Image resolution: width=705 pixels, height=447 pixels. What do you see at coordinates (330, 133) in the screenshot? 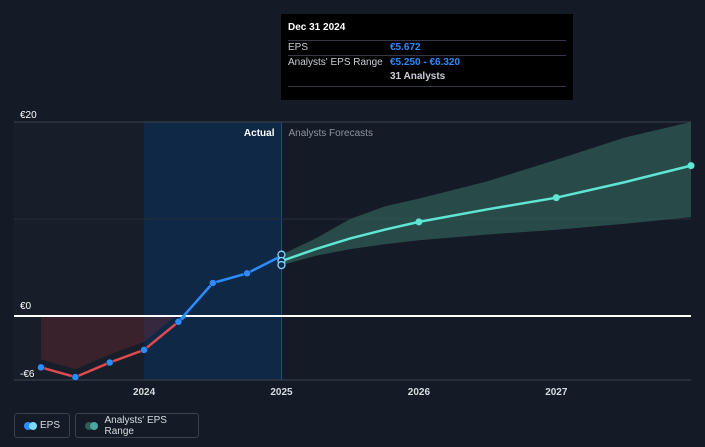
I see `forecast-label: Analysts Forecasts` at bounding box center [330, 133].